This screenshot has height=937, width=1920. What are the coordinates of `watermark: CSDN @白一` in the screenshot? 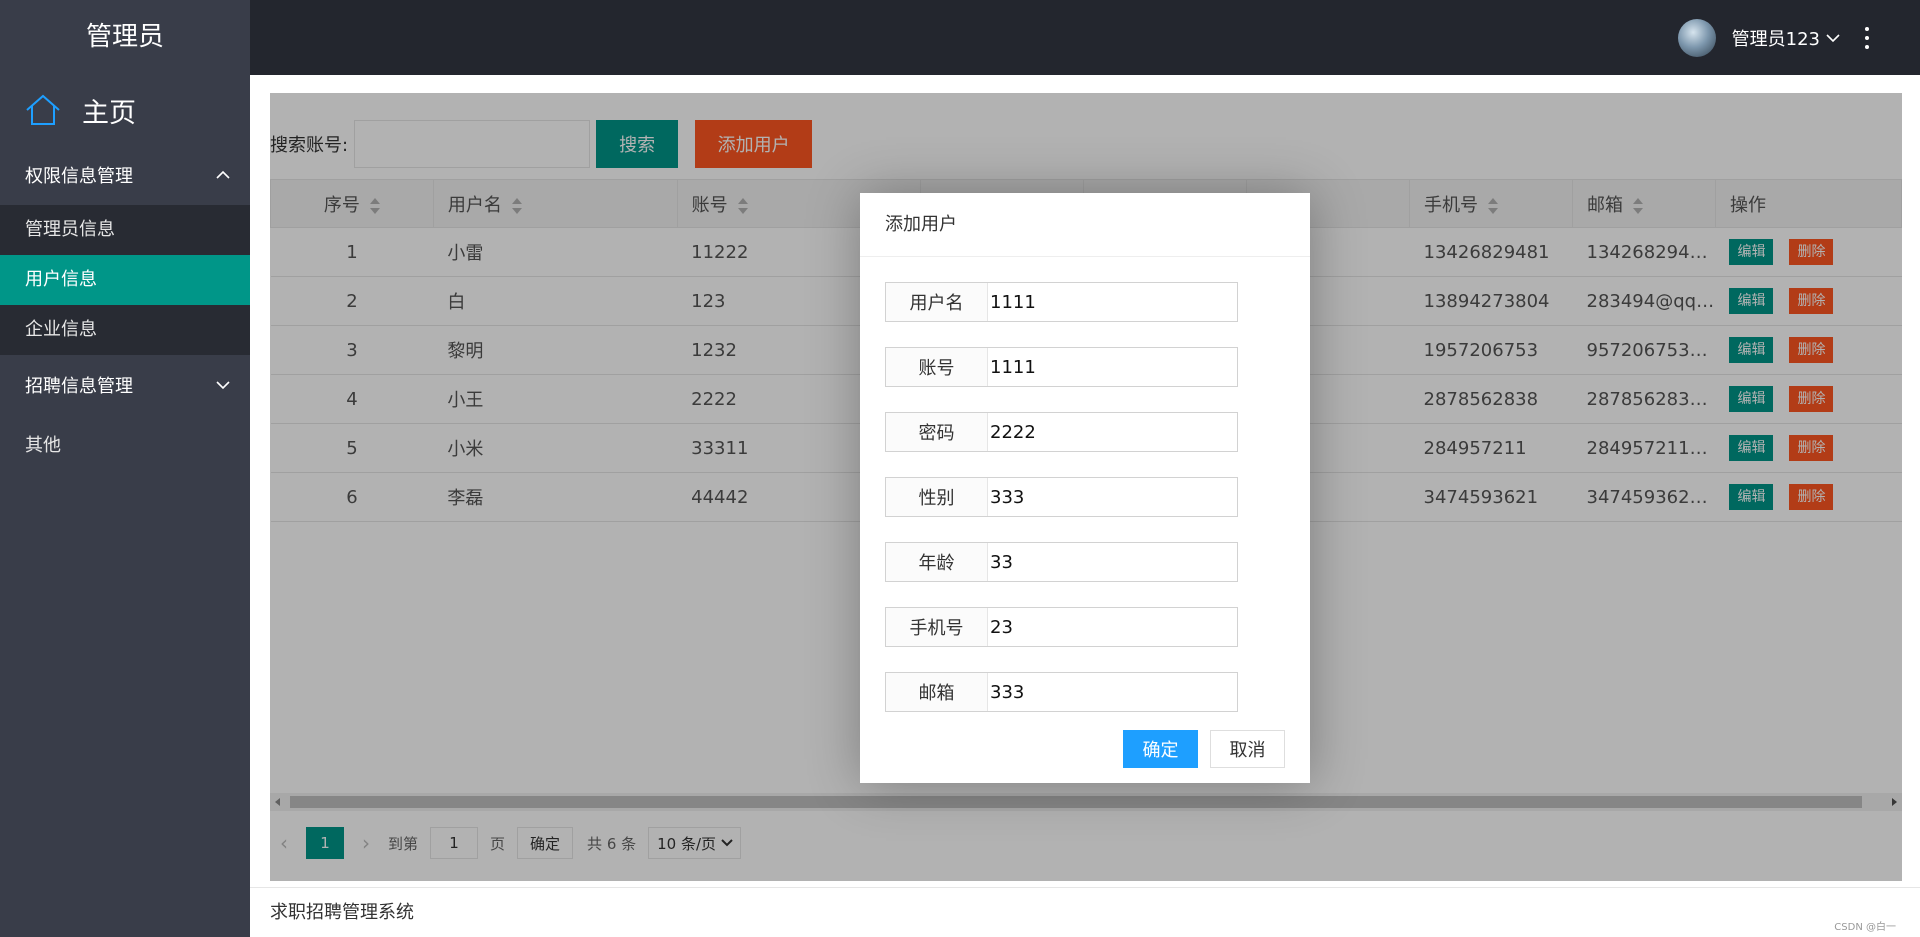 It's located at (1865, 927).